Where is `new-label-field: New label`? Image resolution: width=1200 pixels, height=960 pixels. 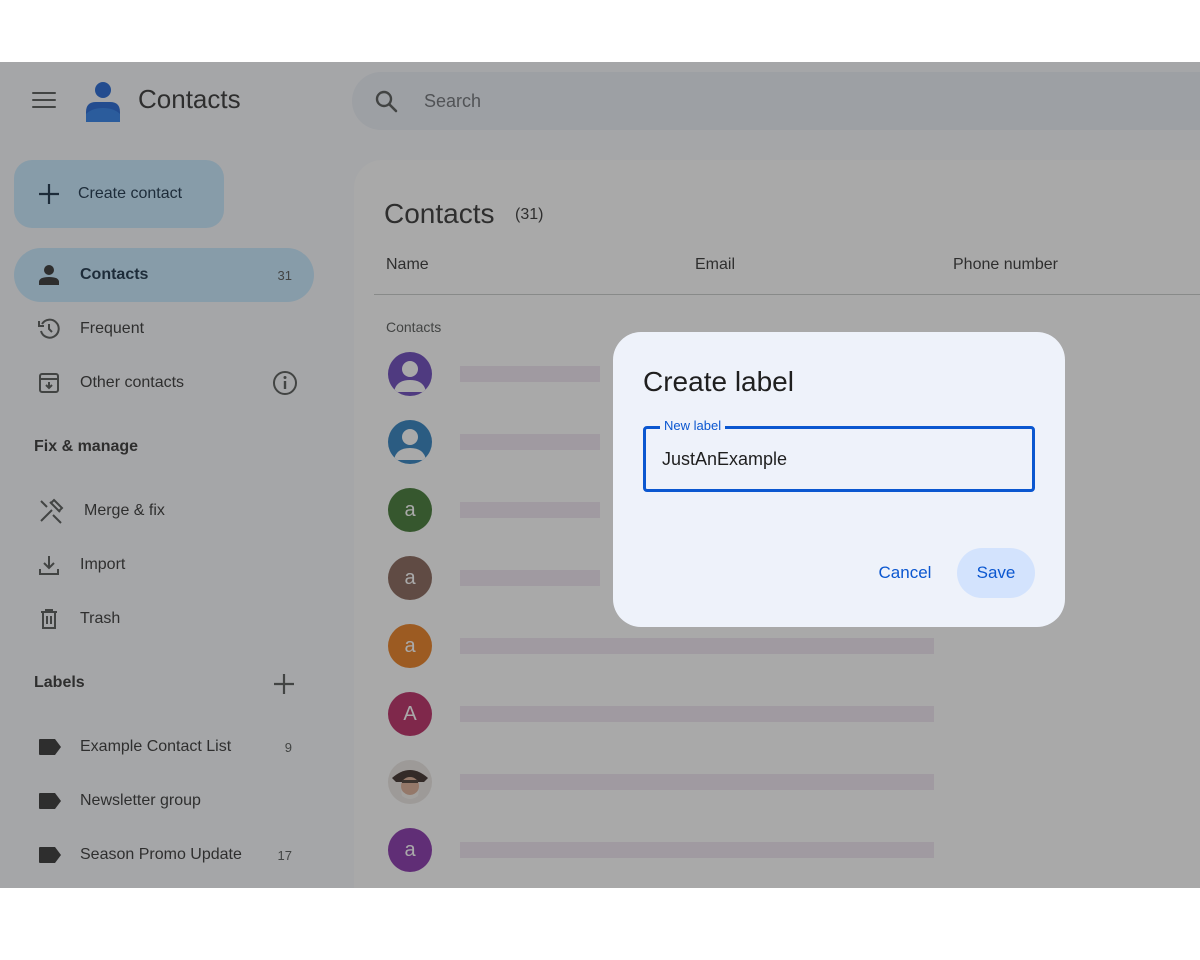
new-label-field: New label is located at coordinates (839, 455).